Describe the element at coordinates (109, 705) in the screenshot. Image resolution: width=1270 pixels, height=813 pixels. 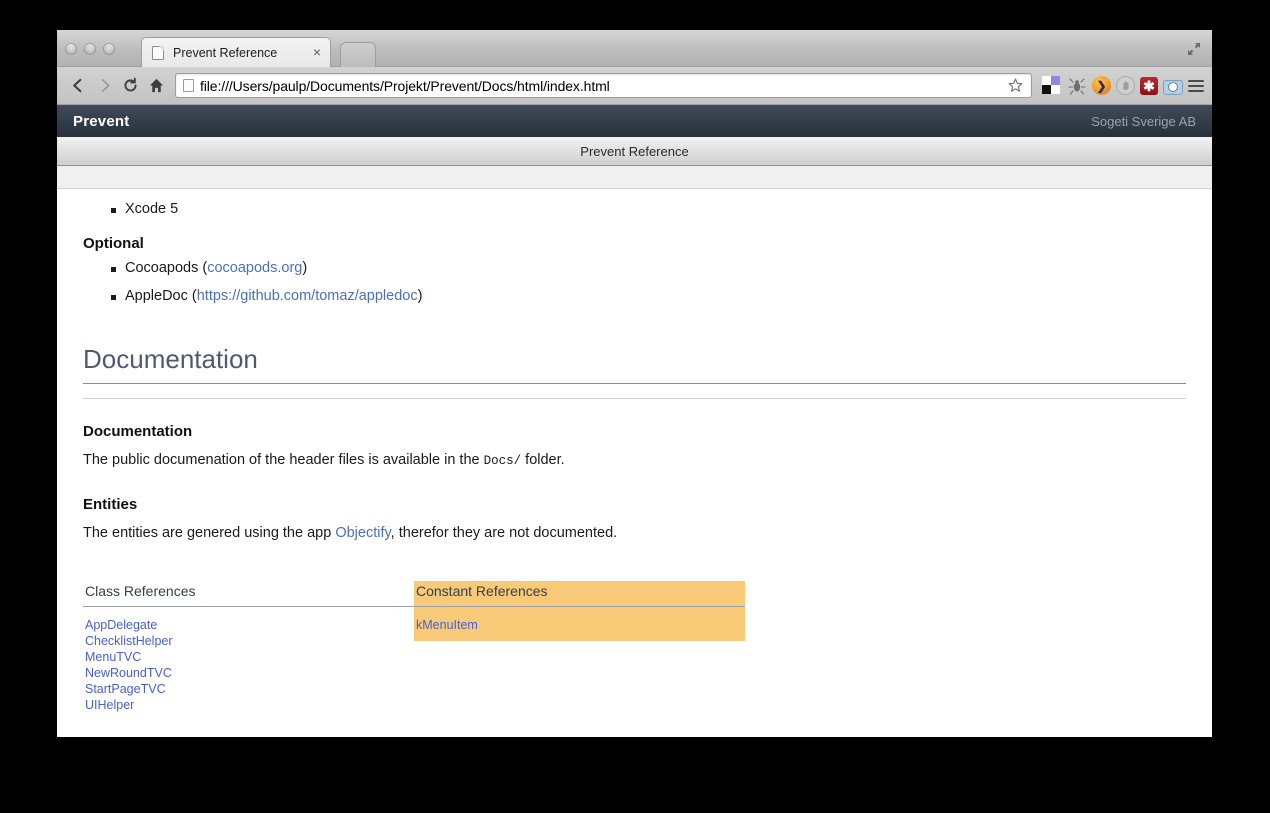
I see `class-ref-link: UIHelper` at that location.